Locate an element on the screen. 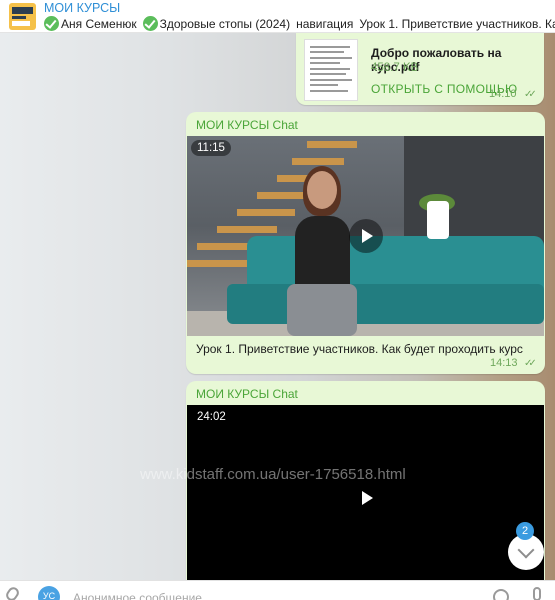  channel-avatar is located at coordinates (22, 16).